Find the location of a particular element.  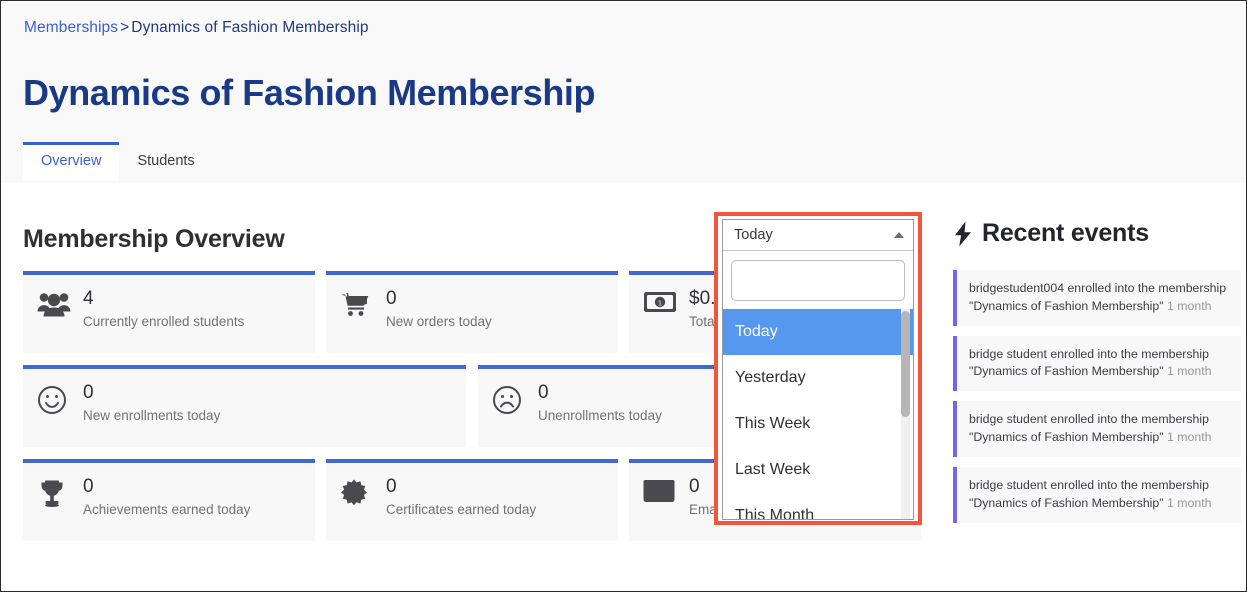

certificate-badge-icon is located at coordinates (362, 492).